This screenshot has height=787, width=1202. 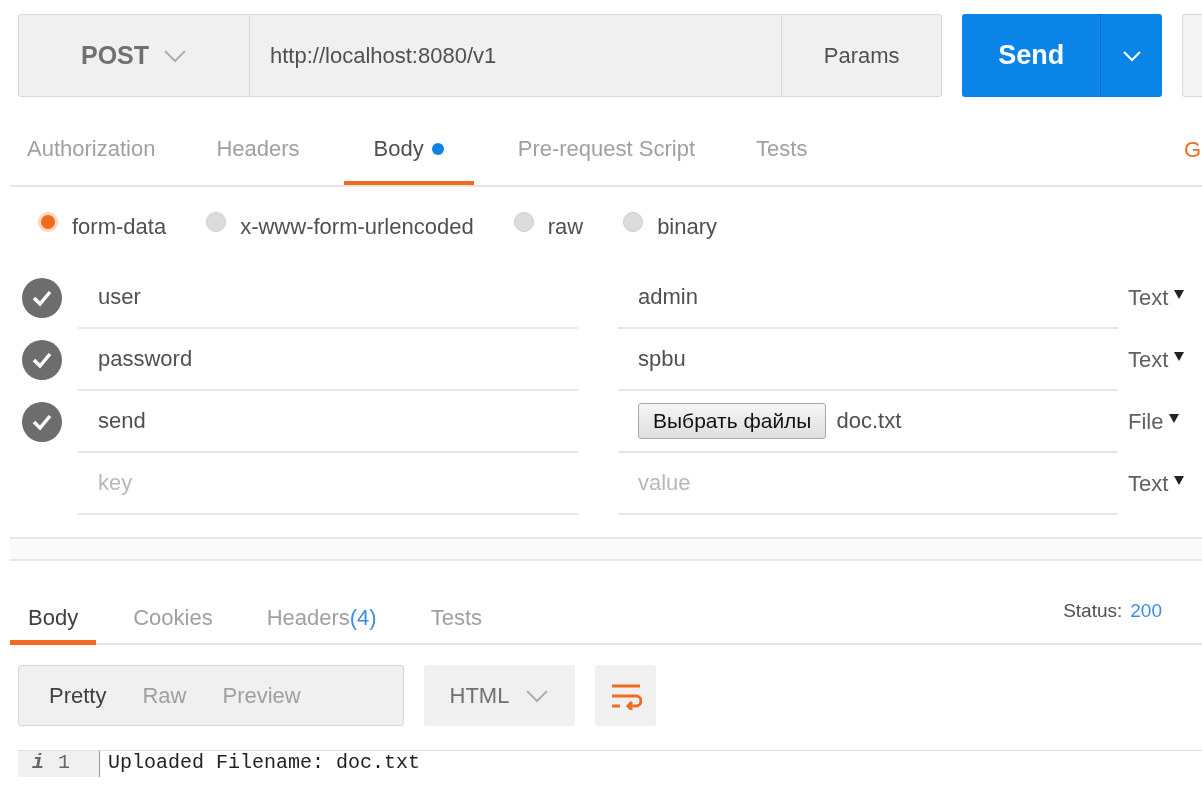 I want to click on radio-label: binary, so click(x=687, y=227).